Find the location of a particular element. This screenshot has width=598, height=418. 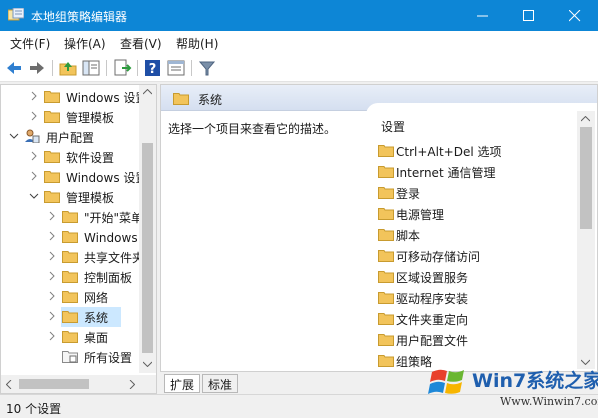

details-title: 系统 is located at coordinates (210, 100).